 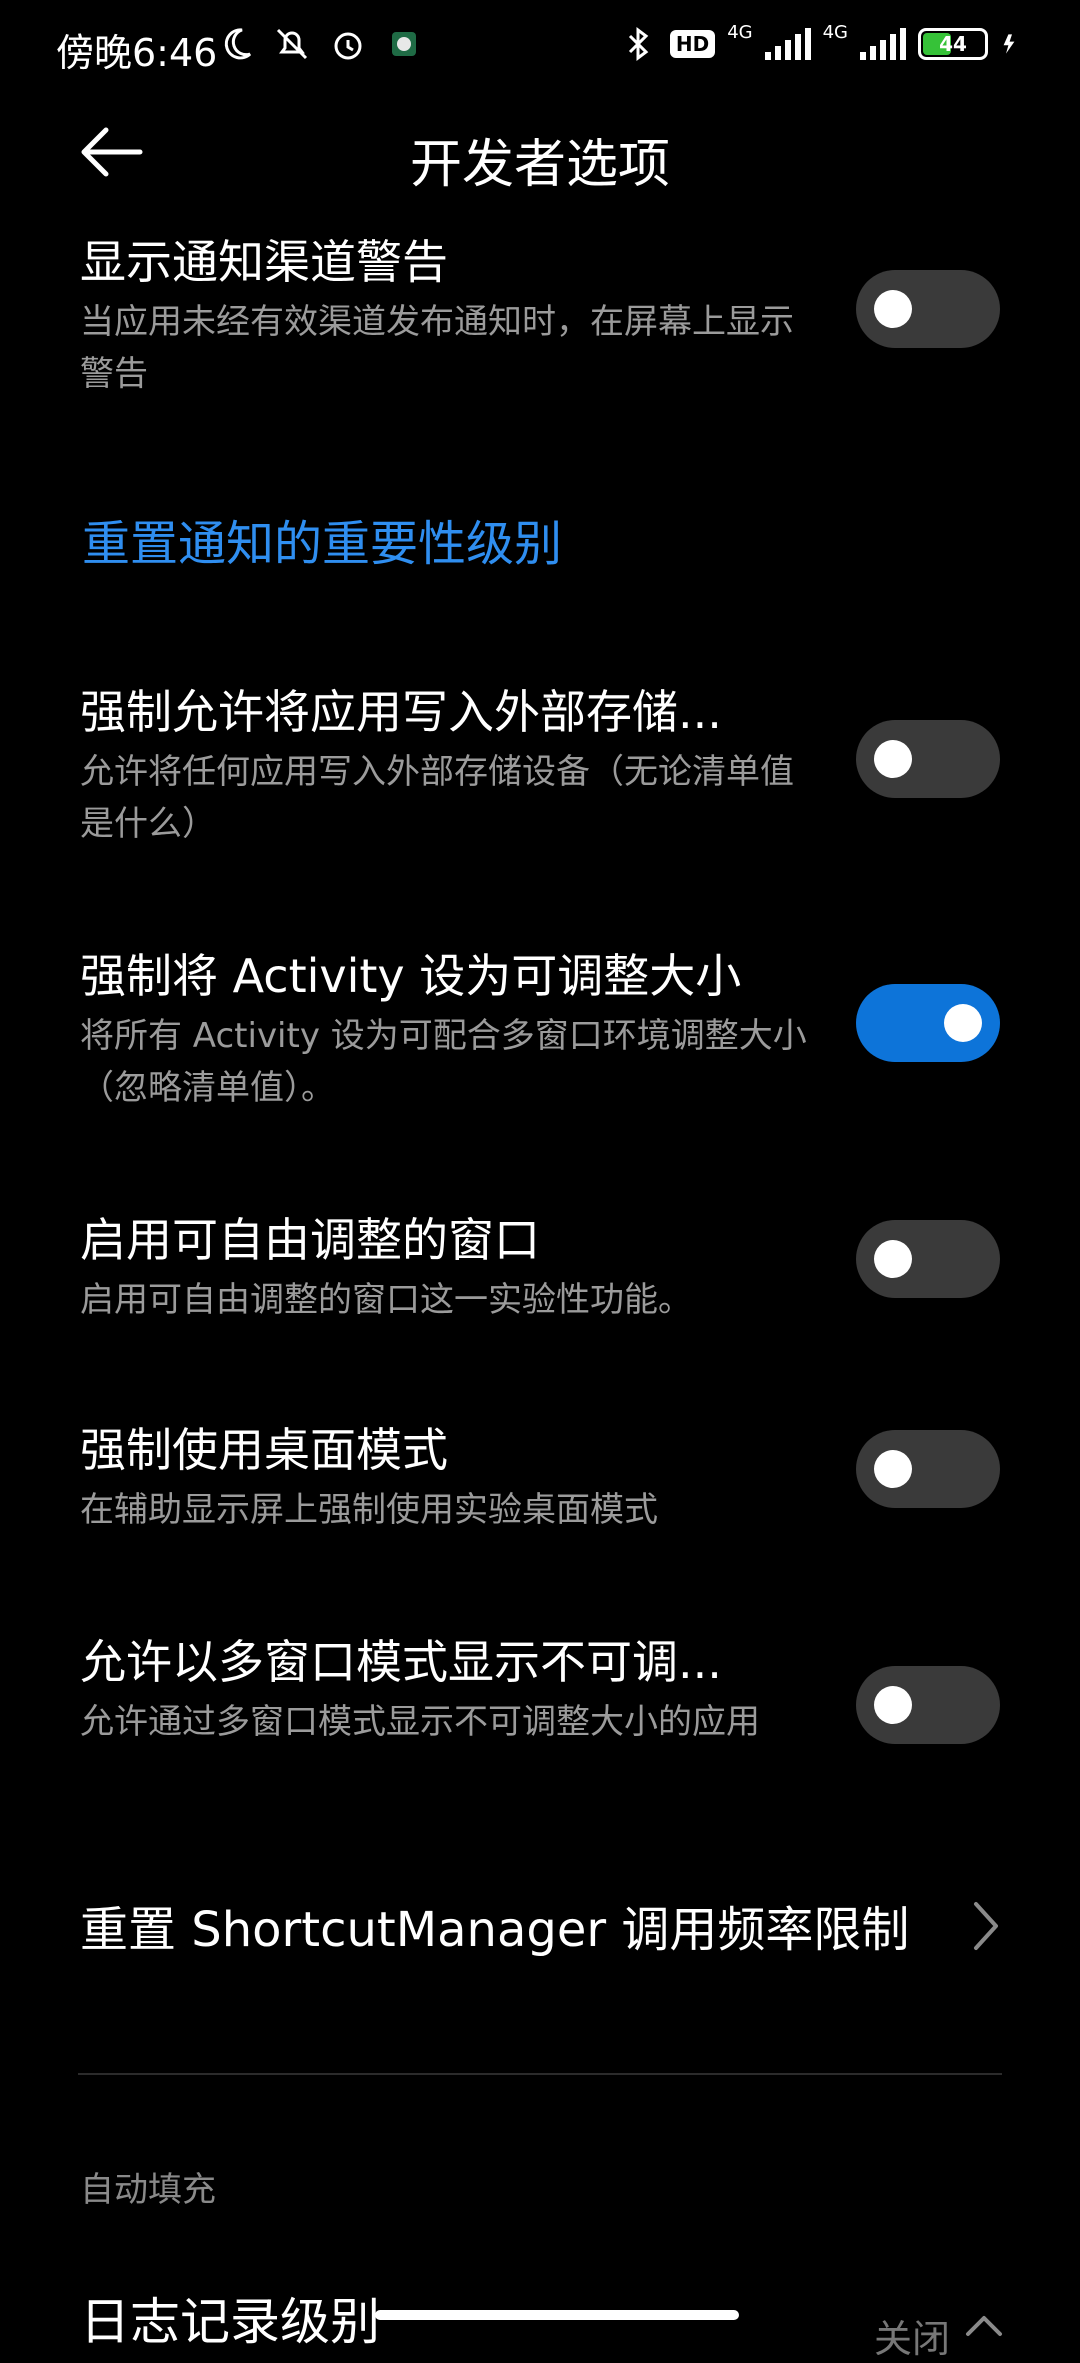 I want to click on setting-subtitle: 允许通过多窗口模式显示不可调整大小的应用, so click(x=420, y=1722).